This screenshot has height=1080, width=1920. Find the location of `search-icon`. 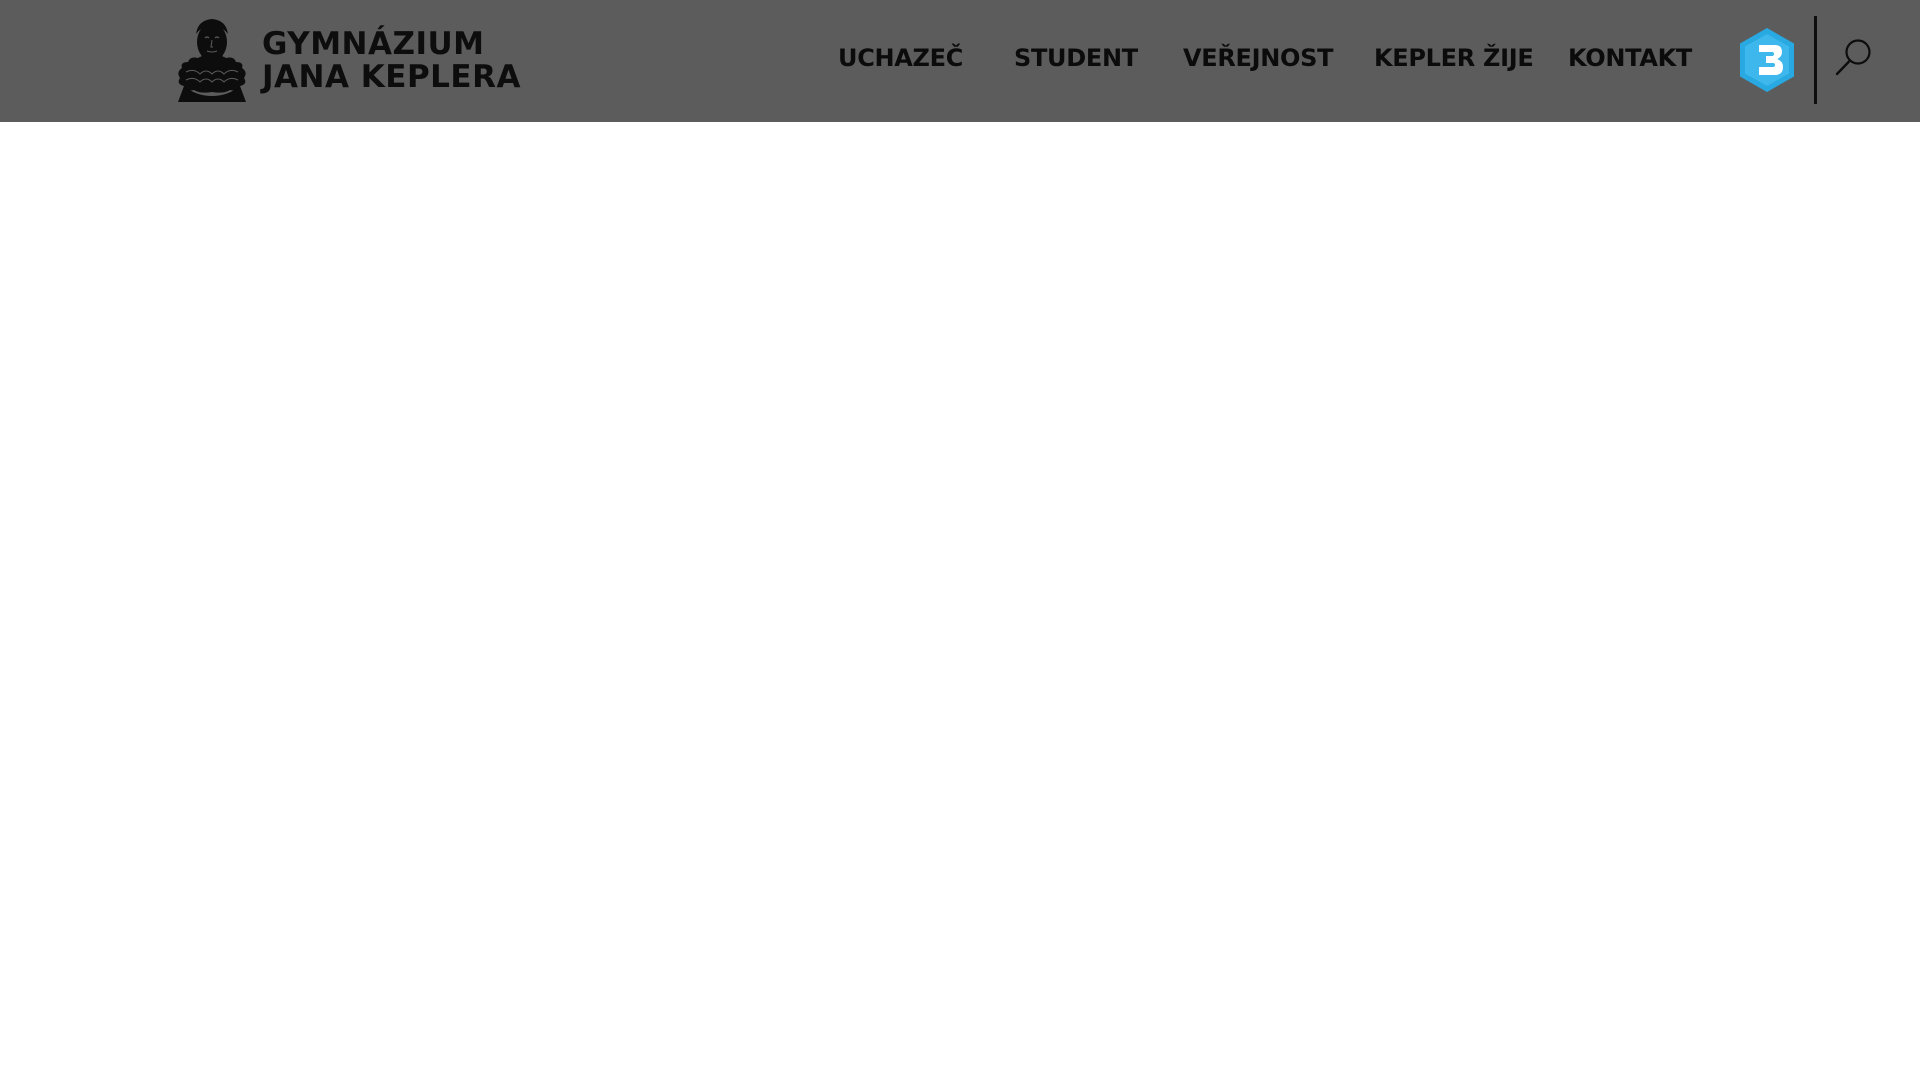

search-icon is located at coordinates (1854, 58).